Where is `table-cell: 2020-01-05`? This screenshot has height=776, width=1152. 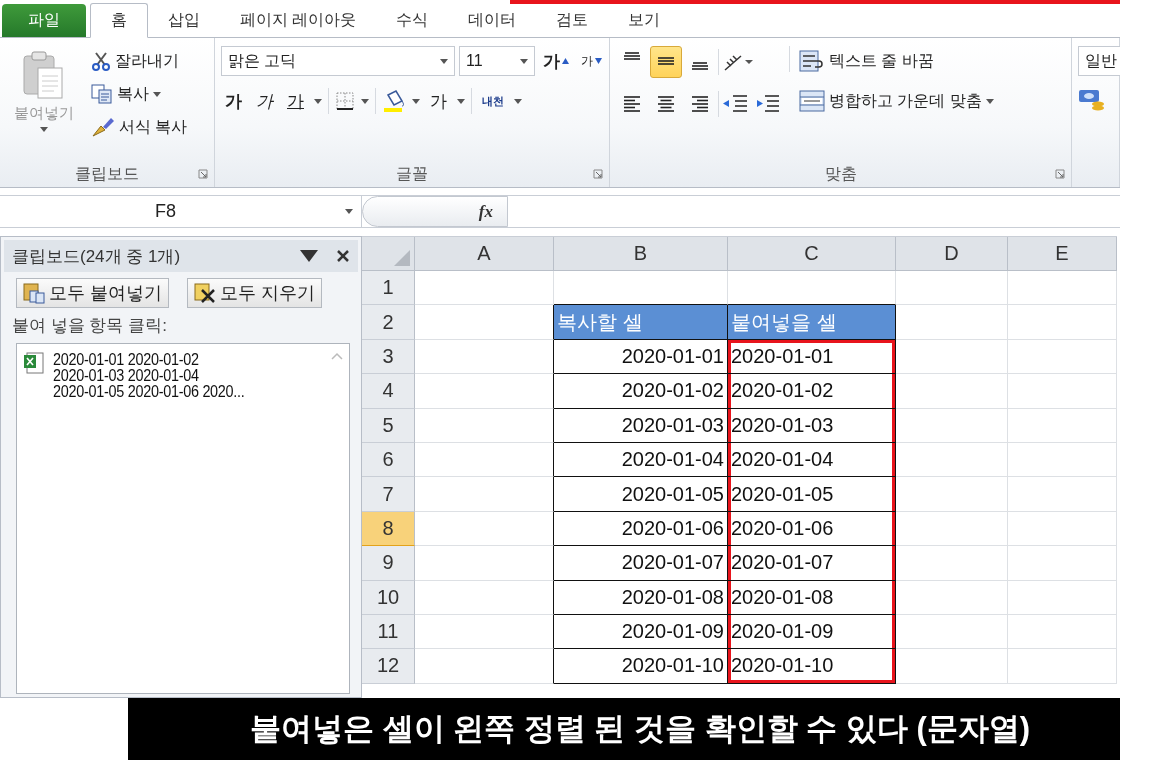 table-cell: 2020-01-05 is located at coordinates (812, 494).